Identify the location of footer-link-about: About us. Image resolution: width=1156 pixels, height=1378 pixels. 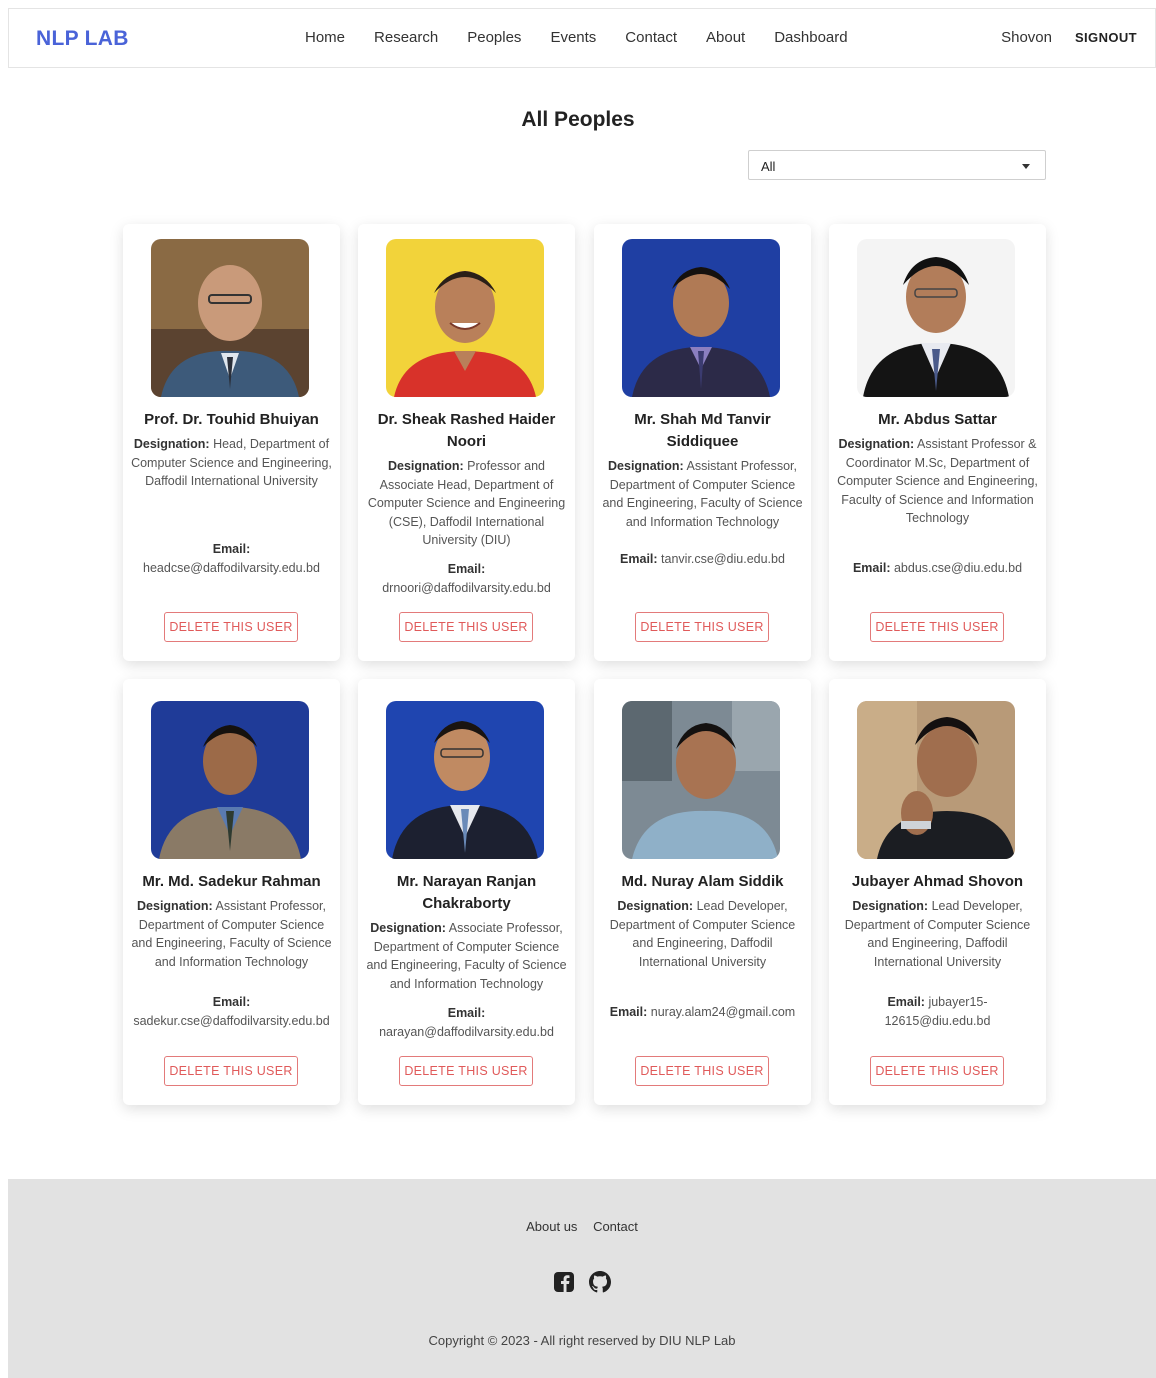
(551, 1226).